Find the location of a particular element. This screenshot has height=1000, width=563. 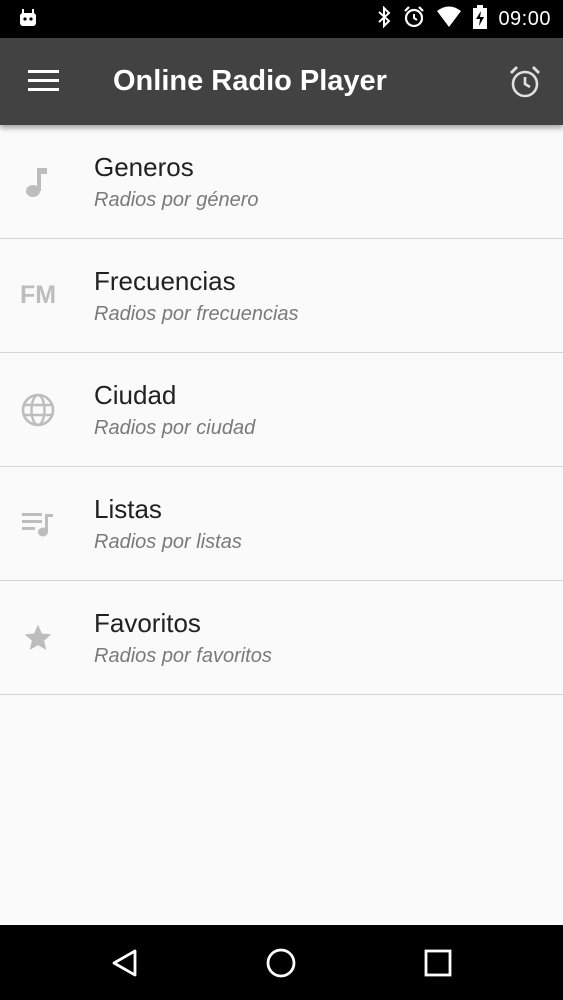

list-item-generos: Generos Radios por género is located at coordinates (281, 182).